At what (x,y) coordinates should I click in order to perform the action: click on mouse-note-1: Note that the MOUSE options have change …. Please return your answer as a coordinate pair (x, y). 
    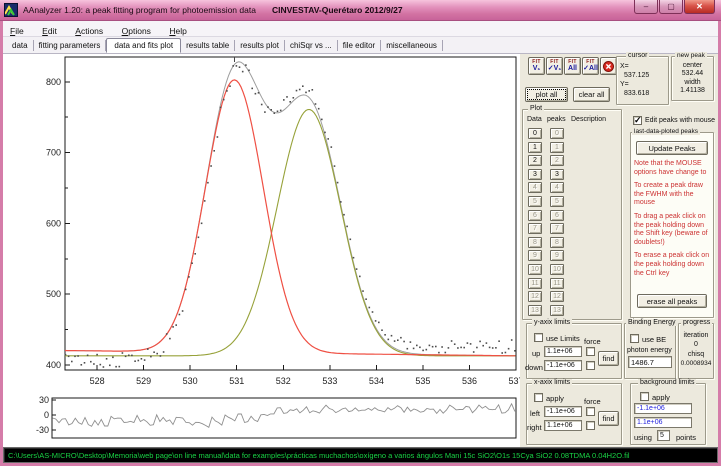
    Looking at the image, I should click on (670, 168).